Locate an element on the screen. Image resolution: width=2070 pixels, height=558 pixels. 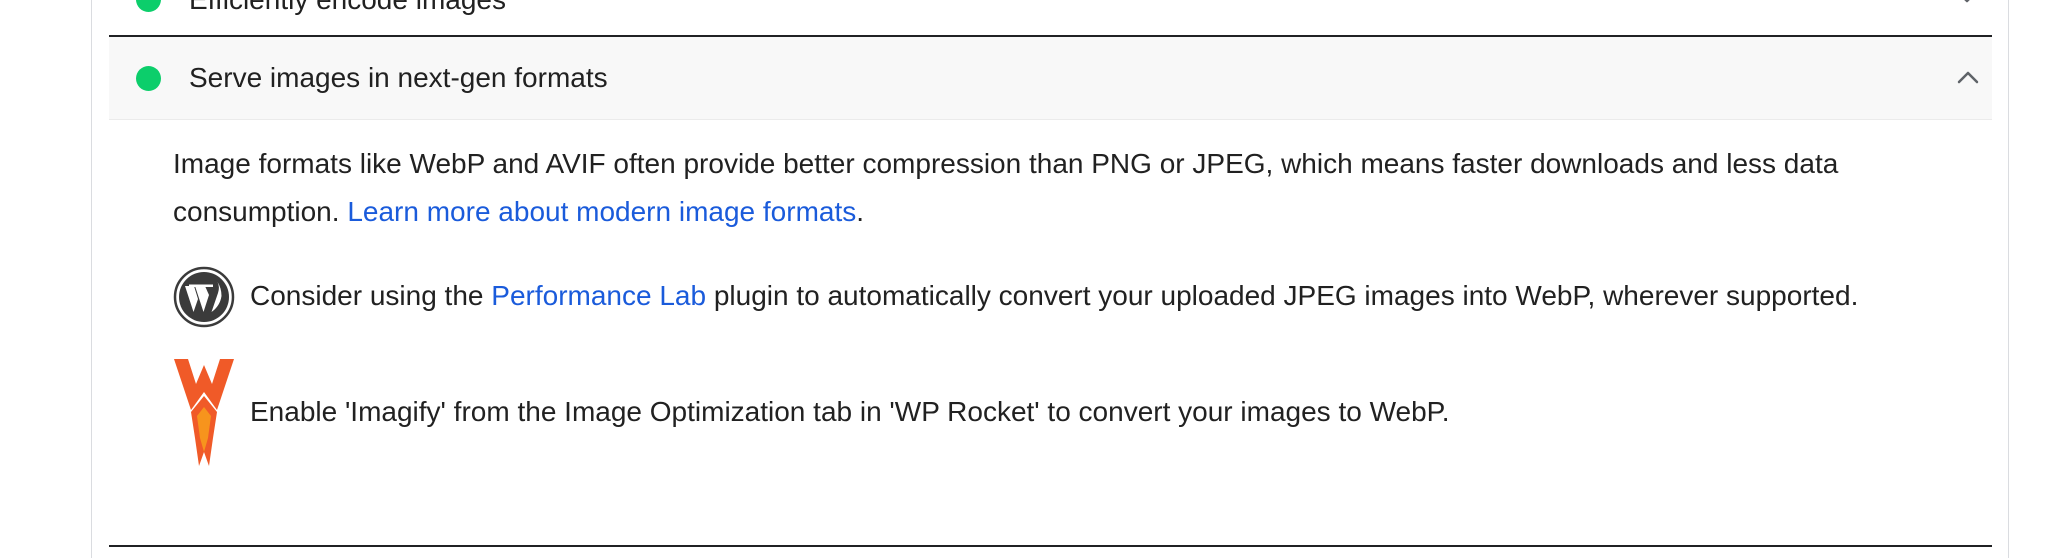
audit-title: Serve images in next-gen formats is located at coordinates (398, 77).